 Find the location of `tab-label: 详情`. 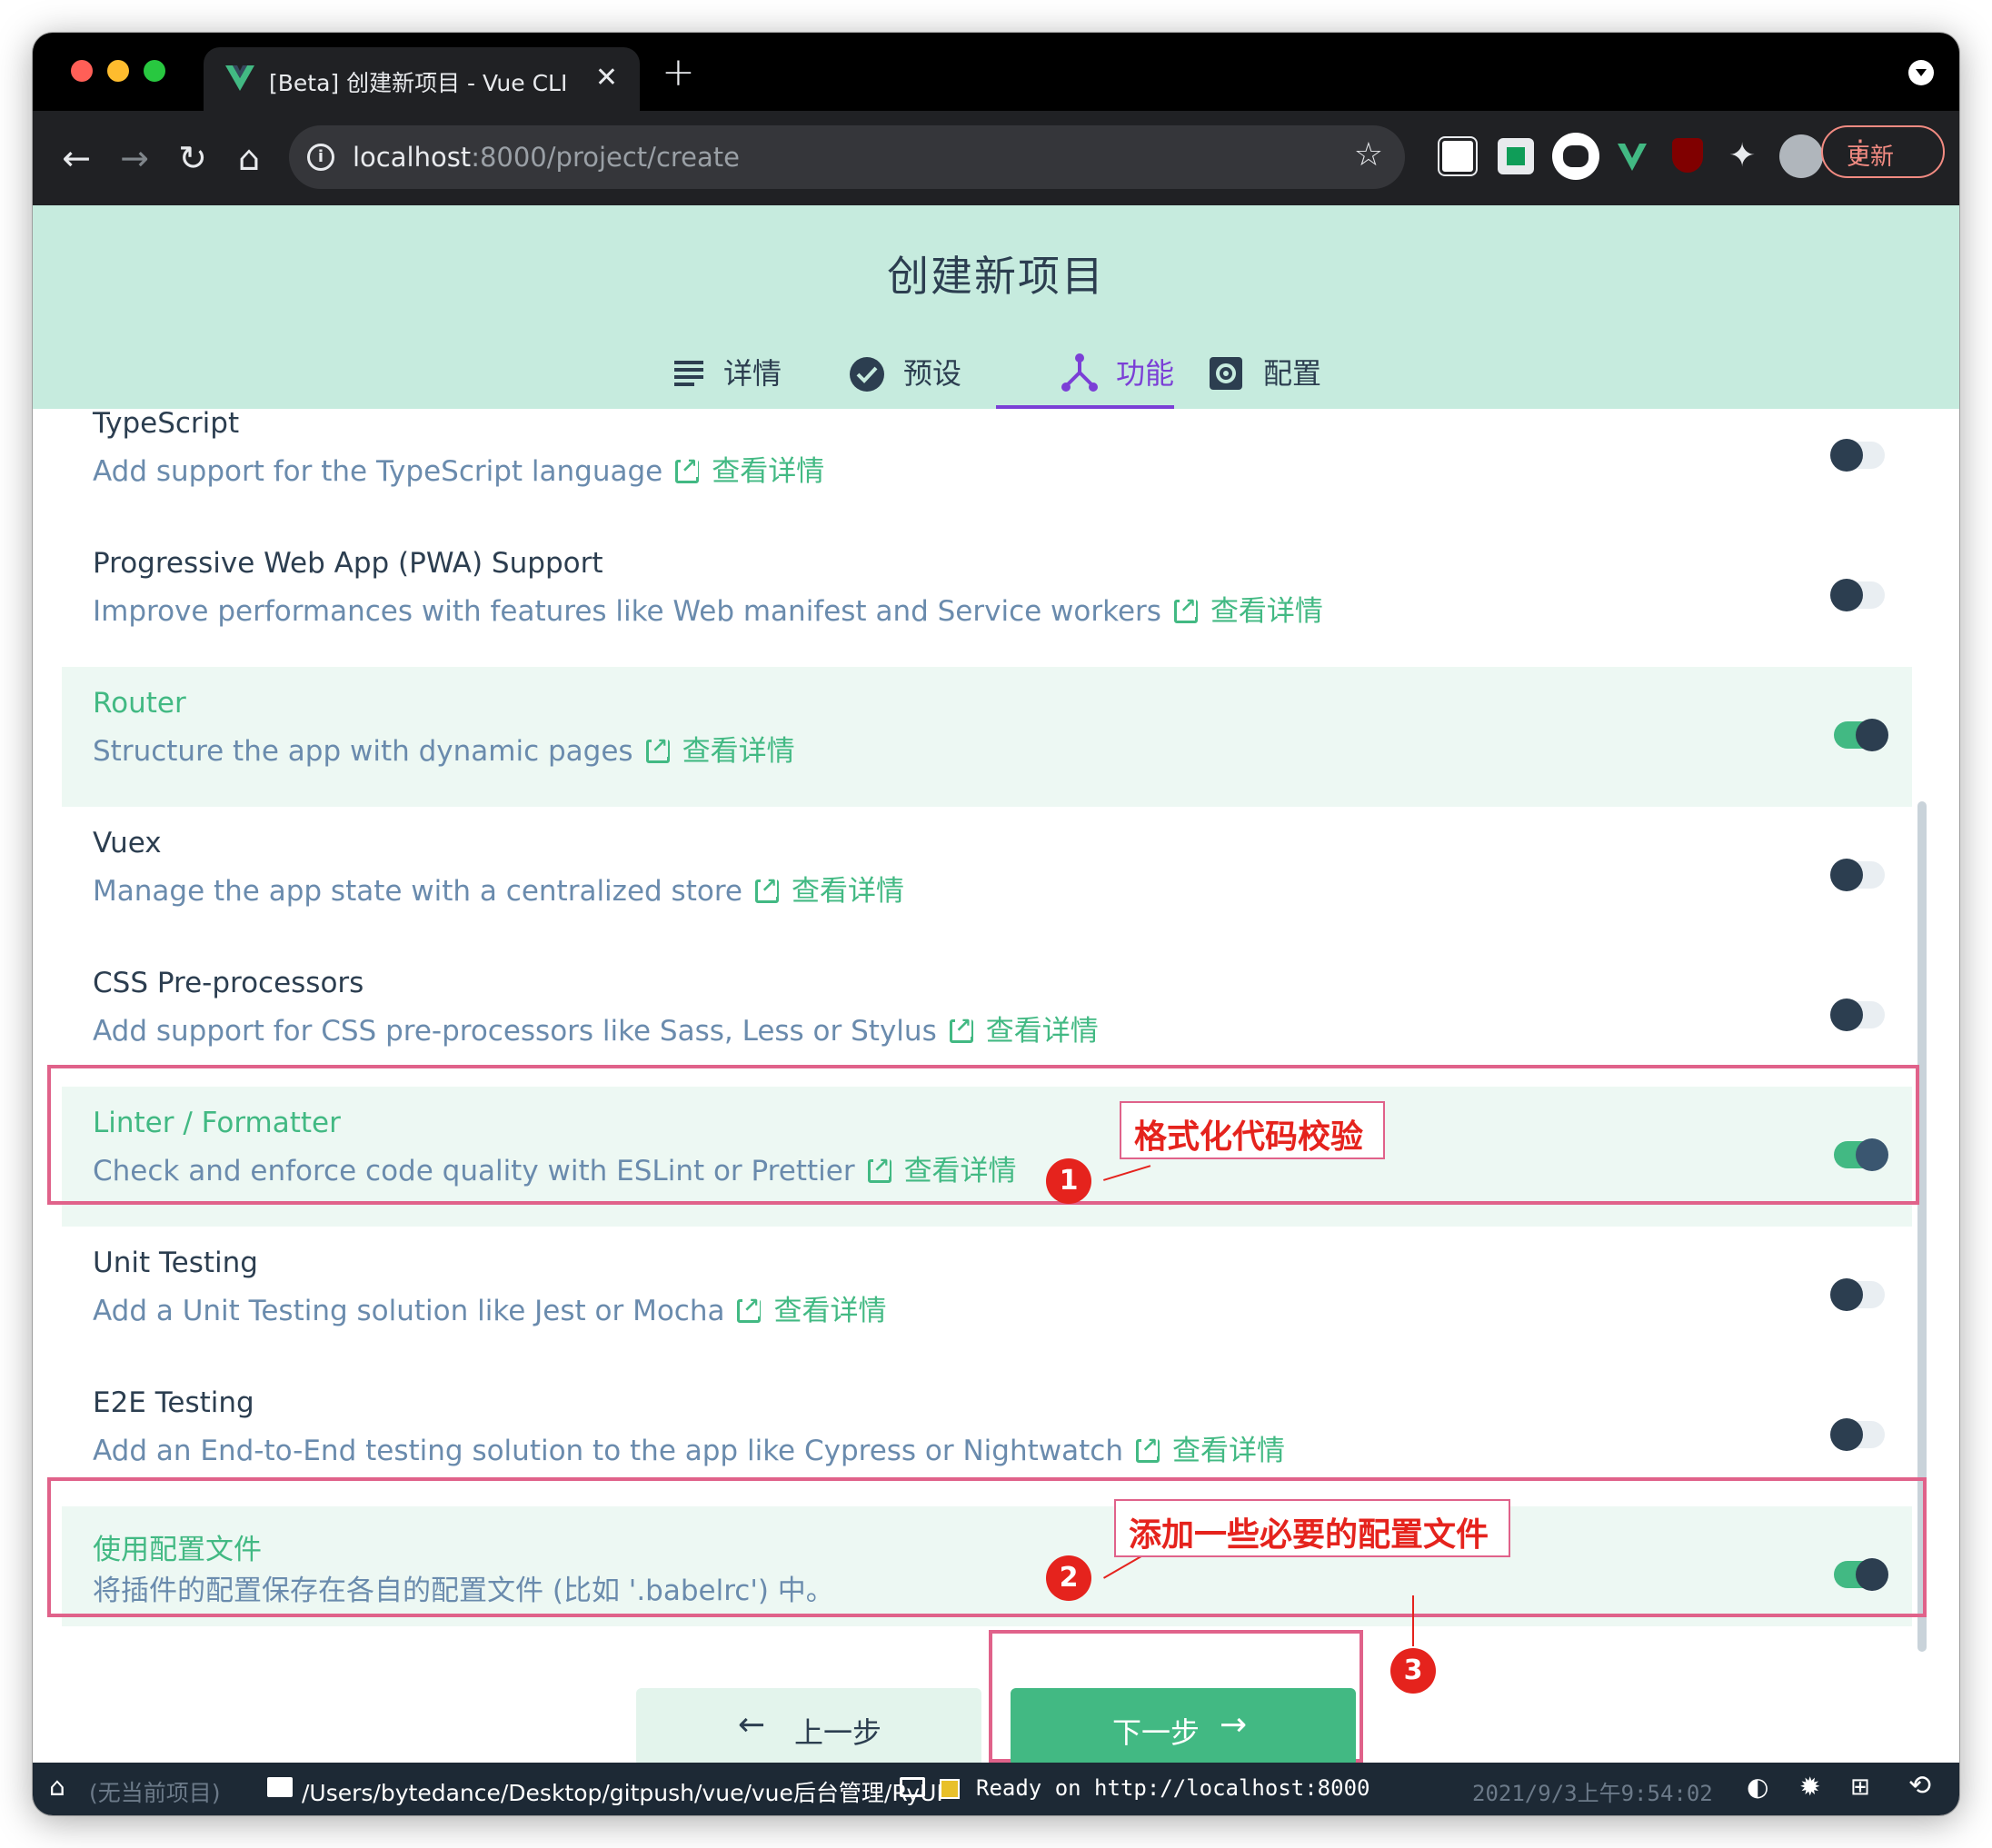

tab-label: 详情 is located at coordinates (752, 373).